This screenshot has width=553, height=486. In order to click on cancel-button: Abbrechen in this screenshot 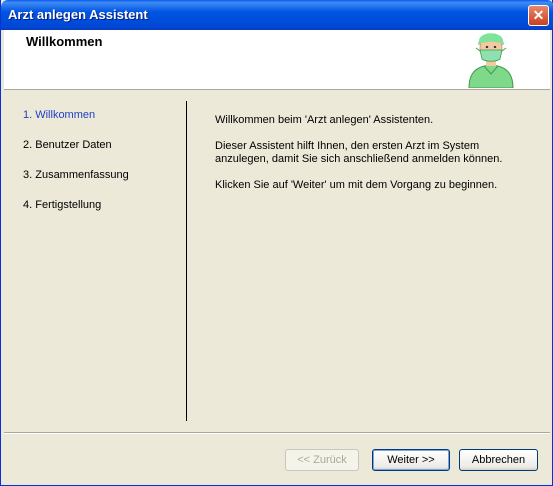, I will do `click(498, 460)`.